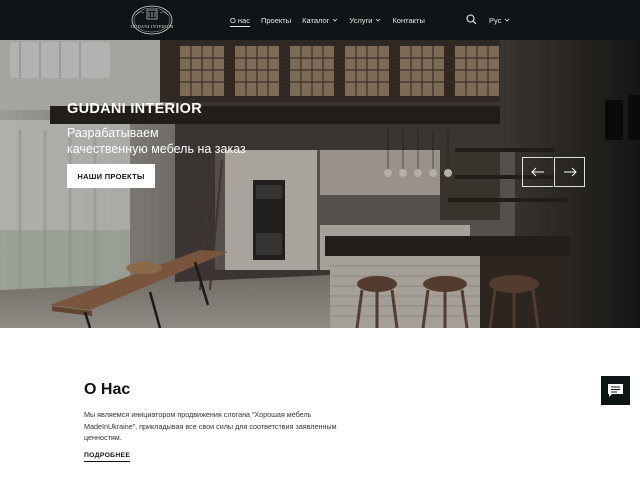  What do you see at coordinates (113, 133) in the screenshot?
I see `hero-subtitle-line: Разрабатываем` at bounding box center [113, 133].